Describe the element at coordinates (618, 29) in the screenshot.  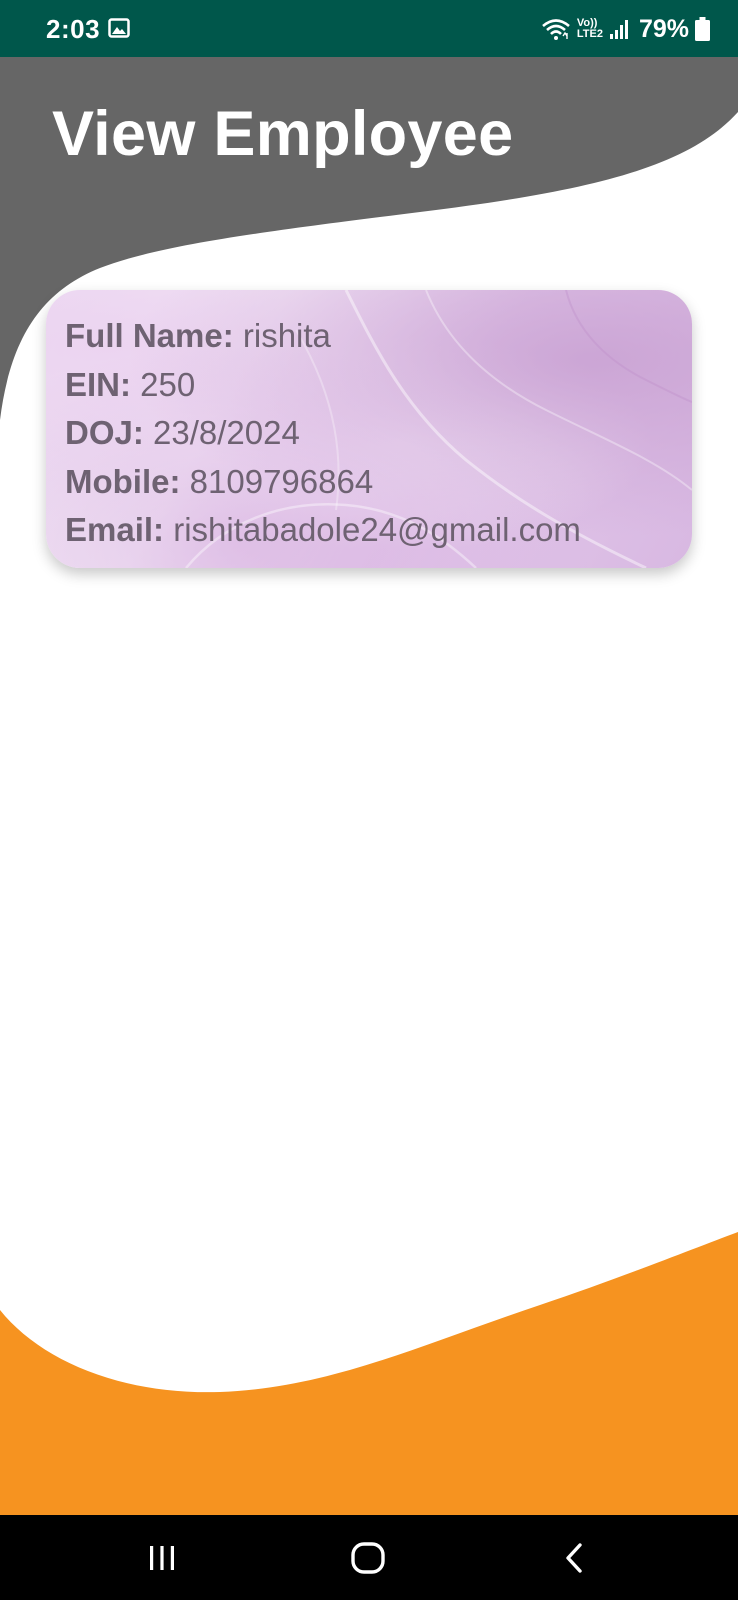
I see `signal-icon` at that location.